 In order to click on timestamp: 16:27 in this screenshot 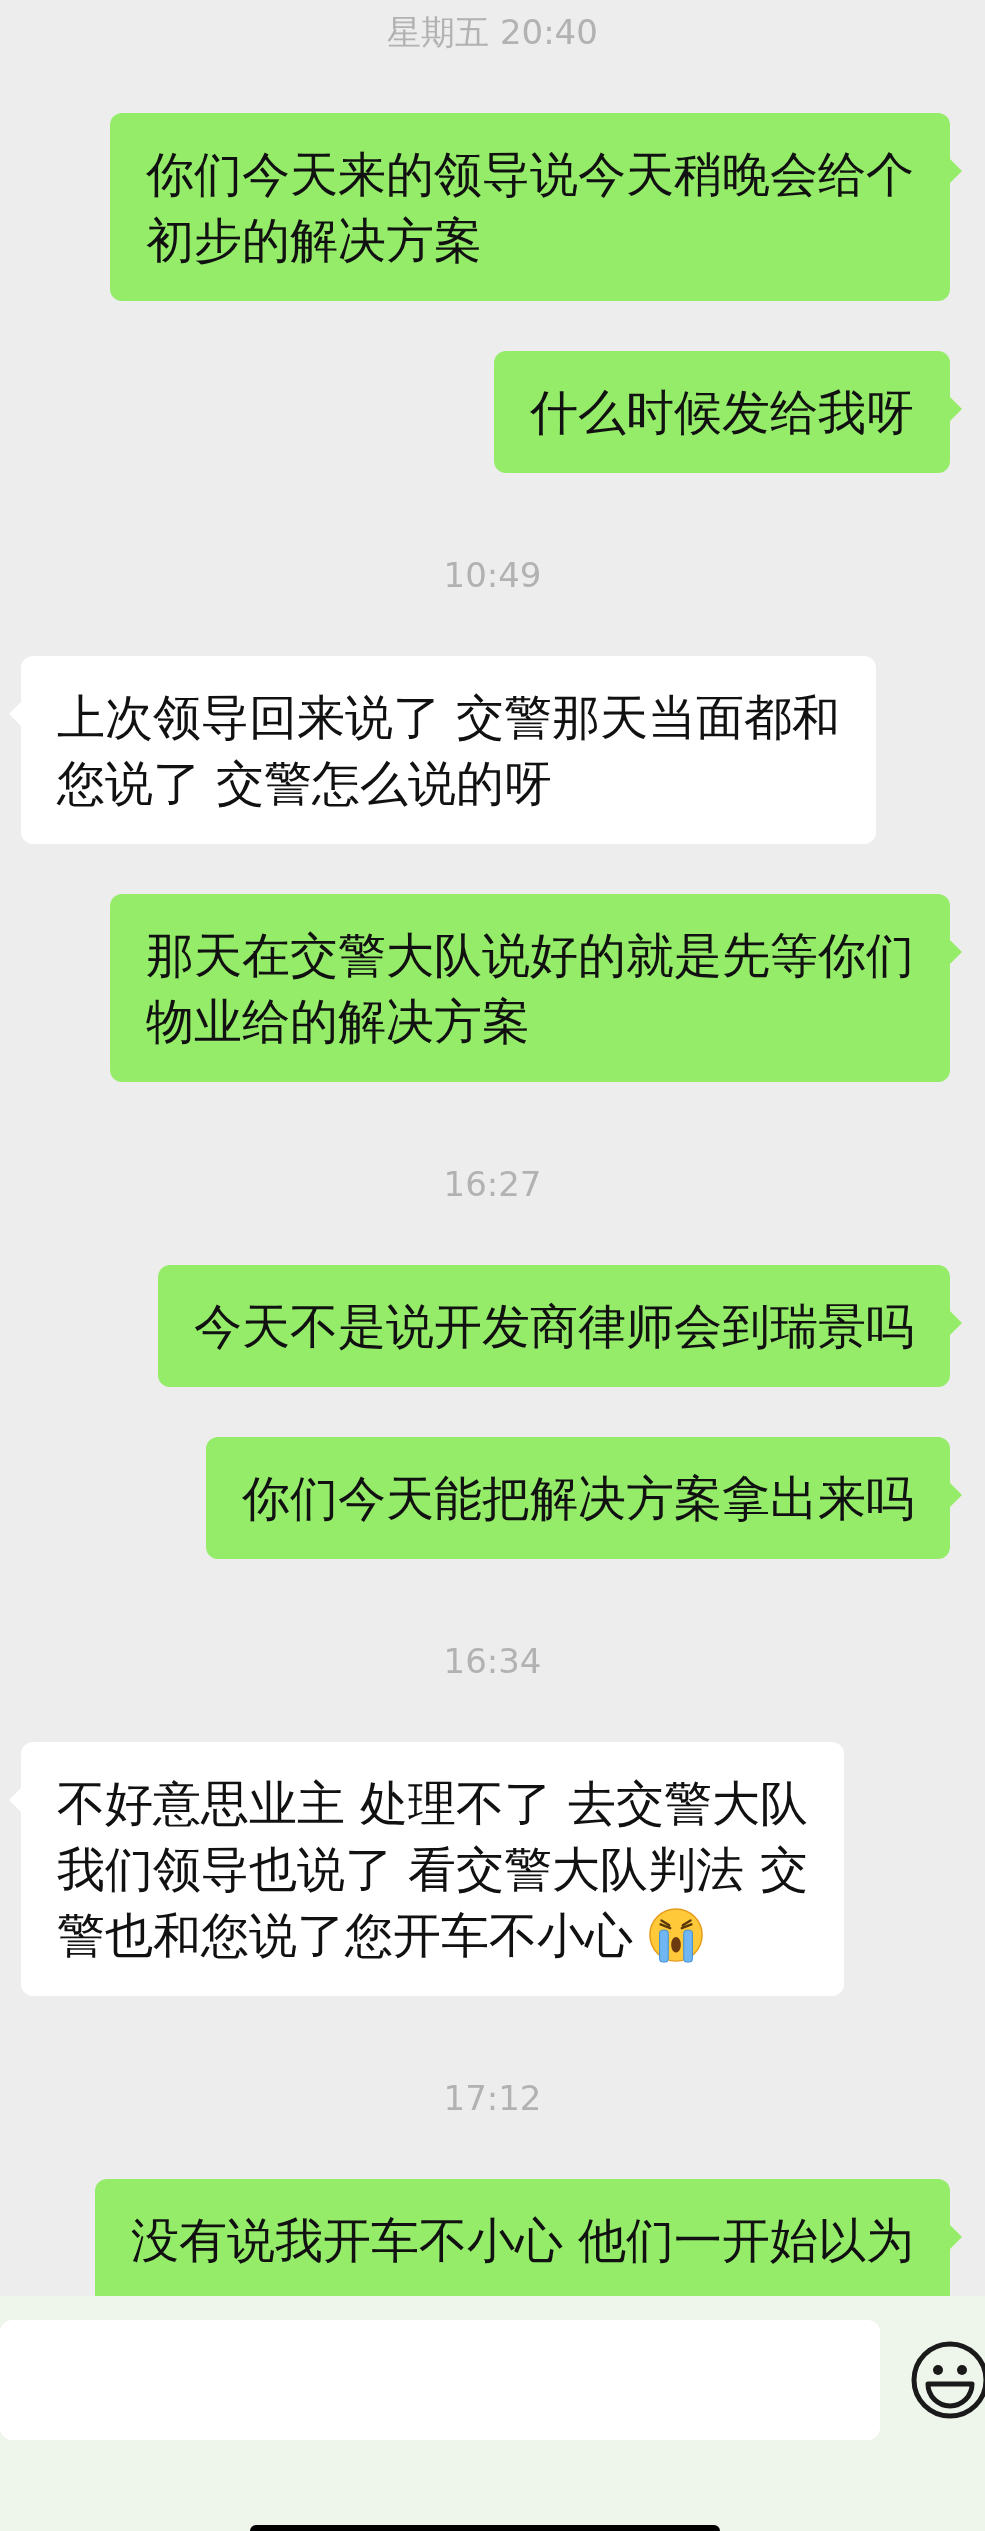, I will do `click(492, 1184)`.